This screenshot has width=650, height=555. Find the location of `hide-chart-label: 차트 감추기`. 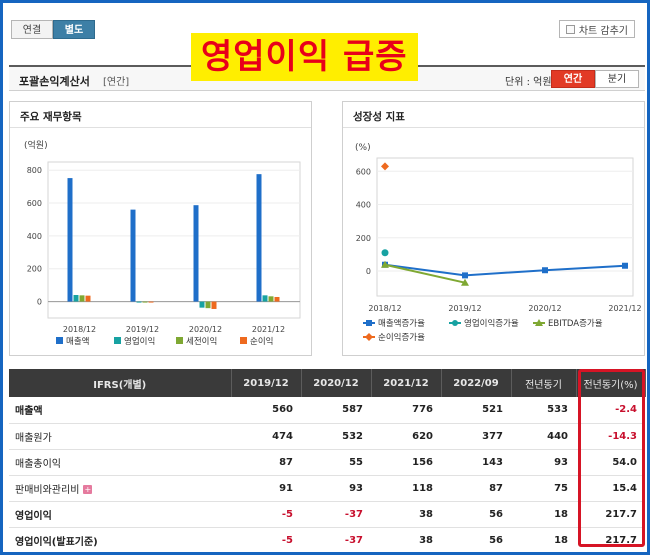

hide-chart-label: 차트 감추기 is located at coordinates (603, 31).